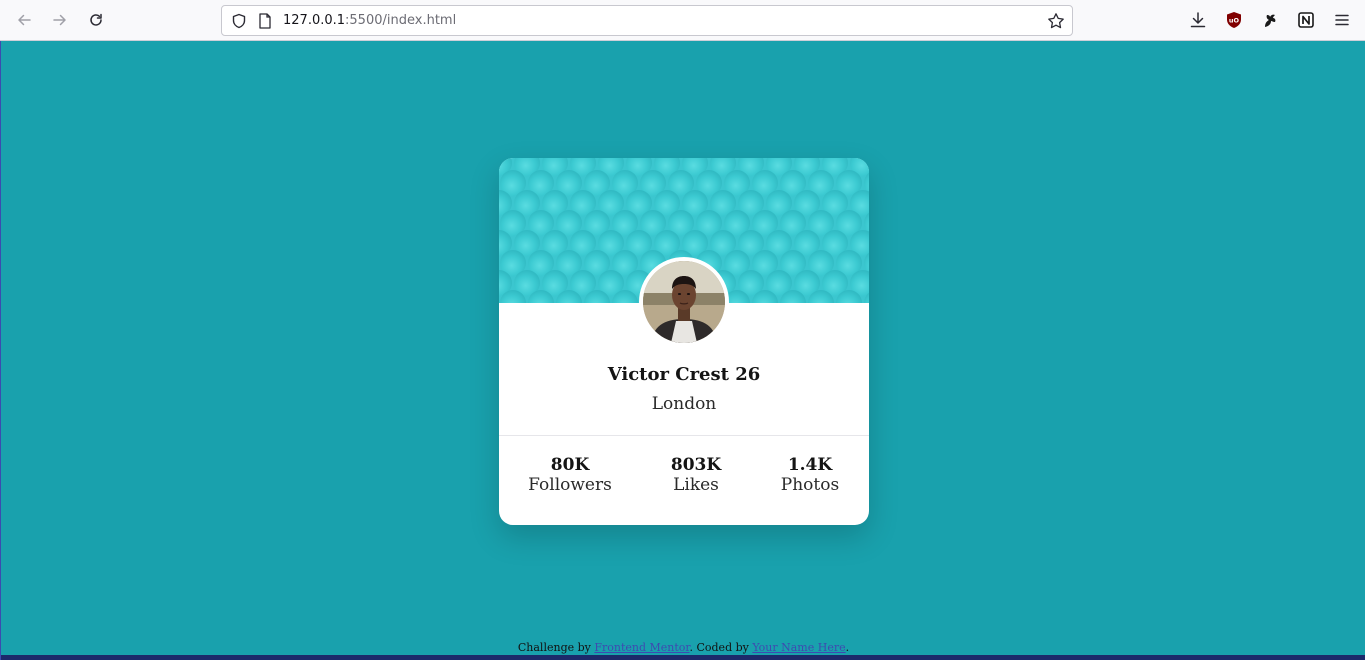  I want to click on app-menu-button, so click(1342, 20).